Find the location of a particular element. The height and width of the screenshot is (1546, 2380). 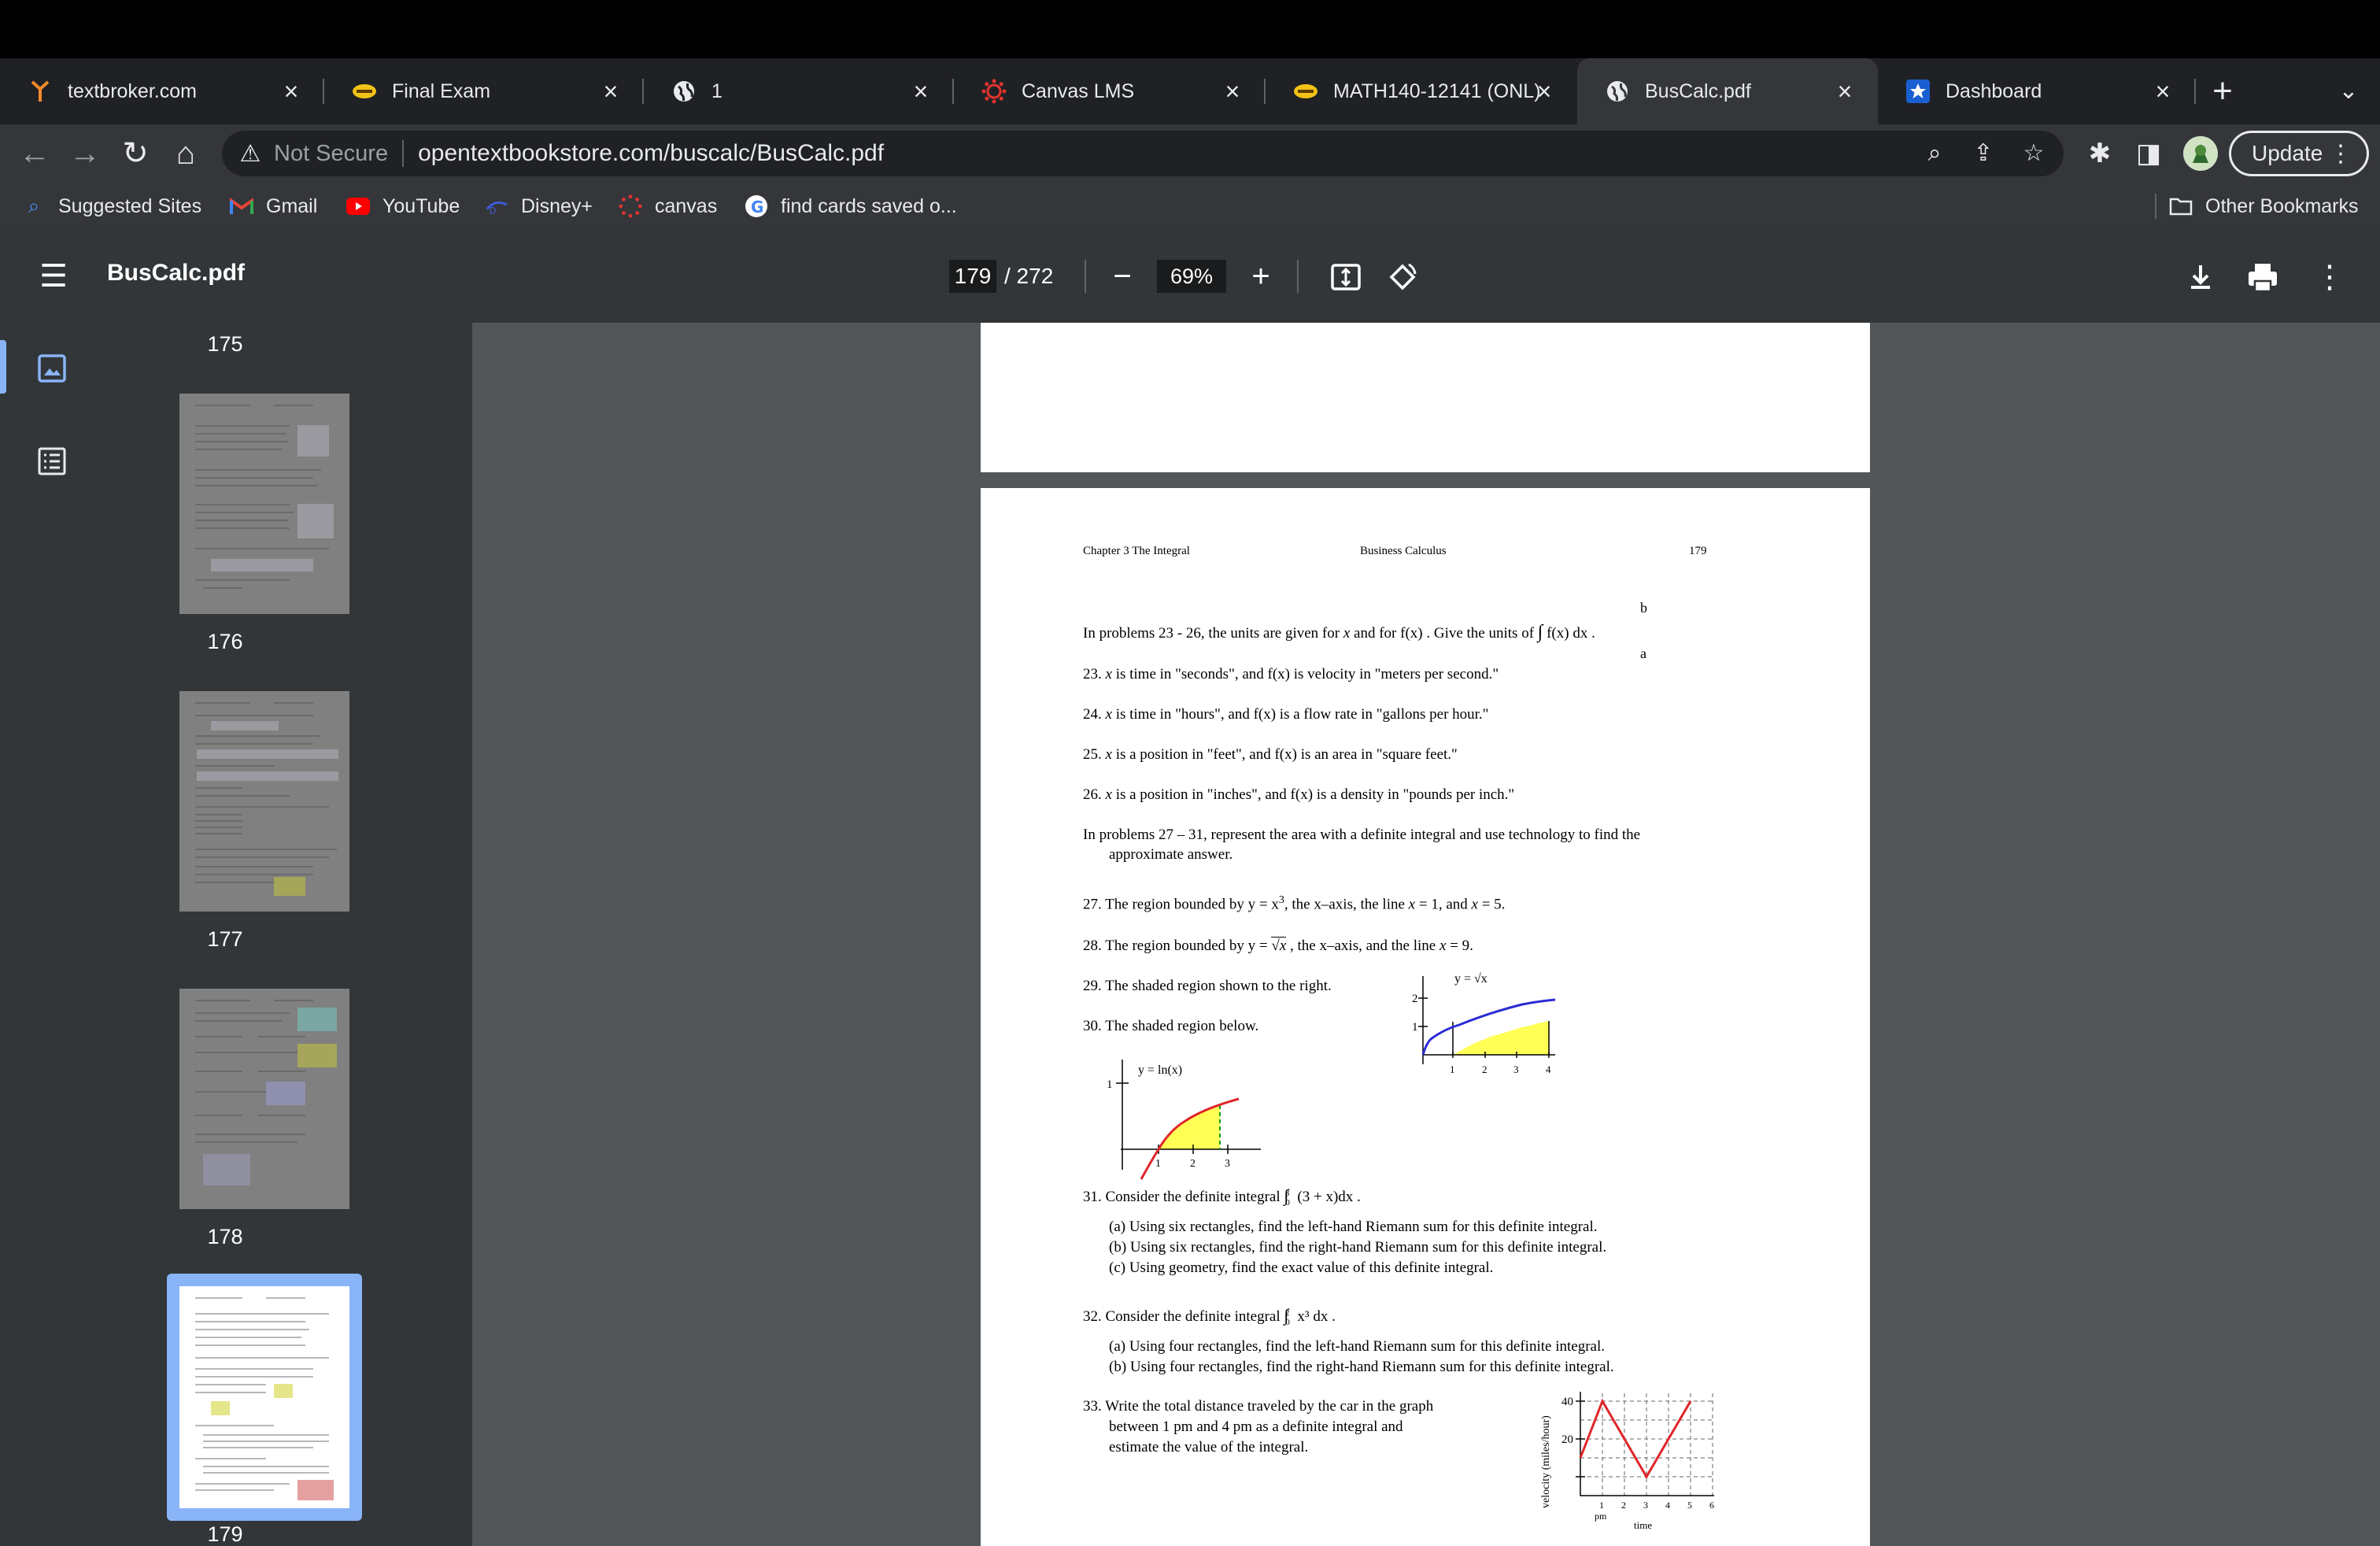

tab-textbroker: textbroker.com × is located at coordinates (162, 91).